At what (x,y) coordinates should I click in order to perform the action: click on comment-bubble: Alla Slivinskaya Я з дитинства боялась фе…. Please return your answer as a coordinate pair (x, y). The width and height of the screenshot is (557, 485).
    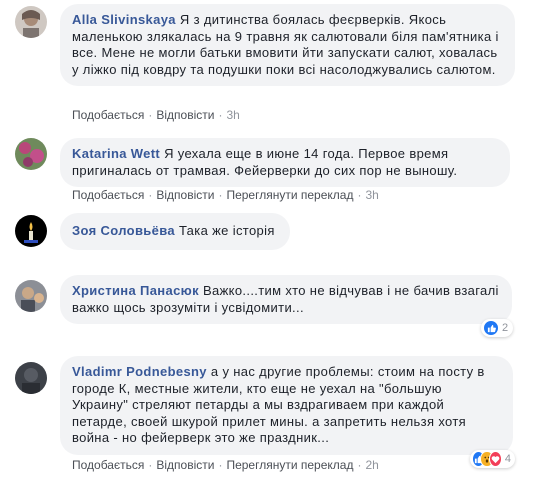
    Looking at the image, I should click on (287, 45).